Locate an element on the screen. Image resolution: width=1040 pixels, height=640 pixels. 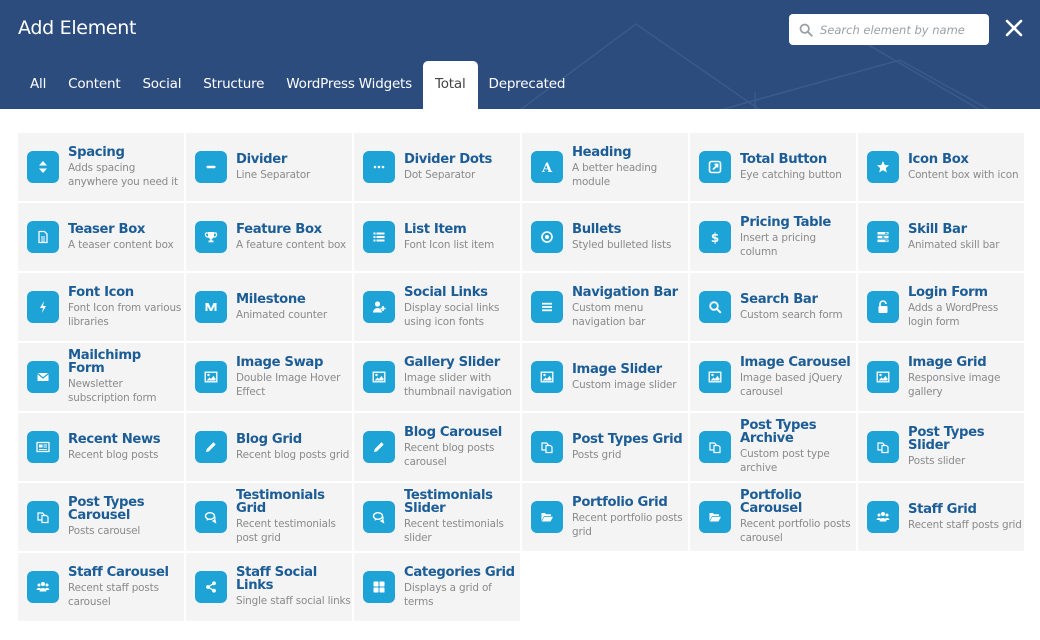
element-name: Search Bar is located at coordinates (779, 299).